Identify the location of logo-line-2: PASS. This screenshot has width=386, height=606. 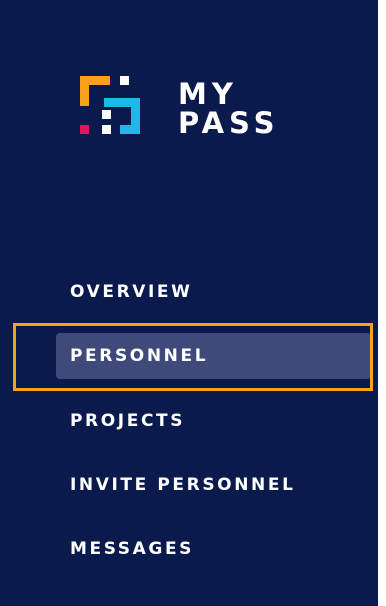
(229, 123).